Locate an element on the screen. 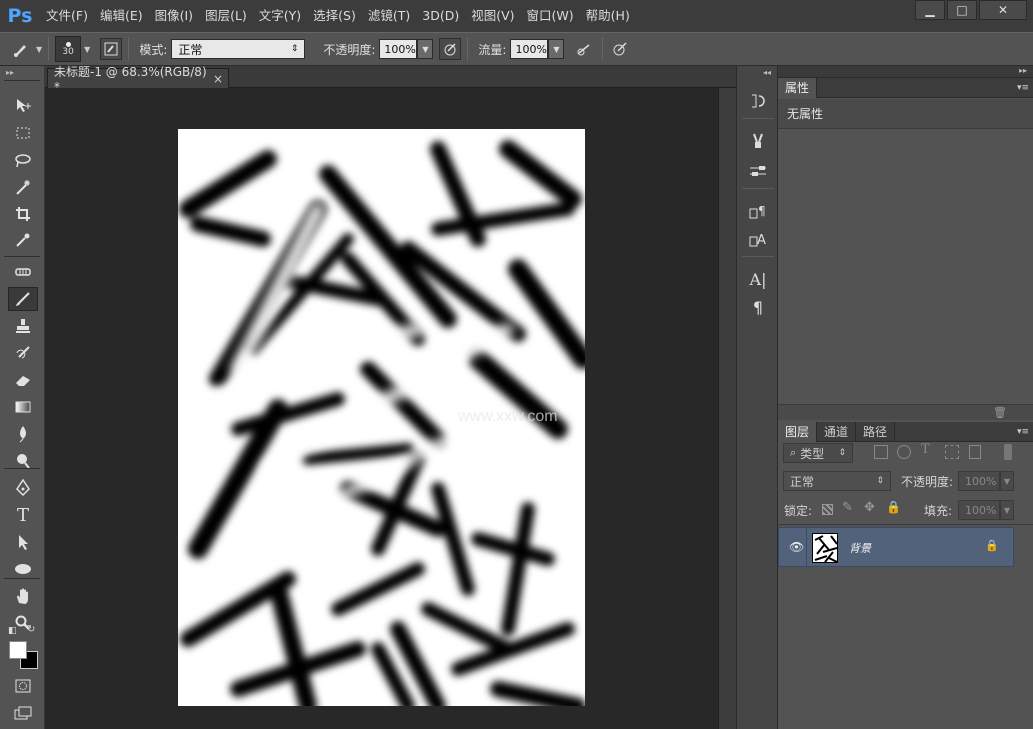 Image resolution: width=1033 pixels, height=729 pixels. brush-presets-panel-icon is located at coordinates (758, 171).